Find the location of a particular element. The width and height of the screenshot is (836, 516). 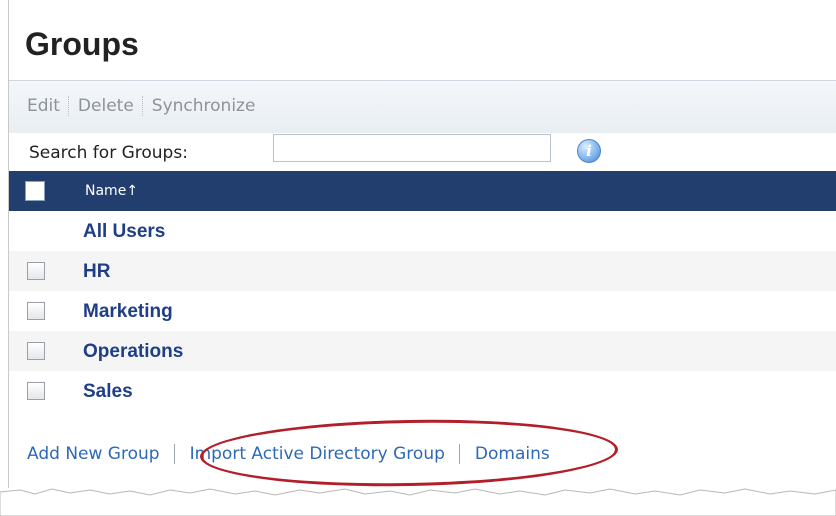

table-row-operations: Operations is located at coordinates (422, 351).